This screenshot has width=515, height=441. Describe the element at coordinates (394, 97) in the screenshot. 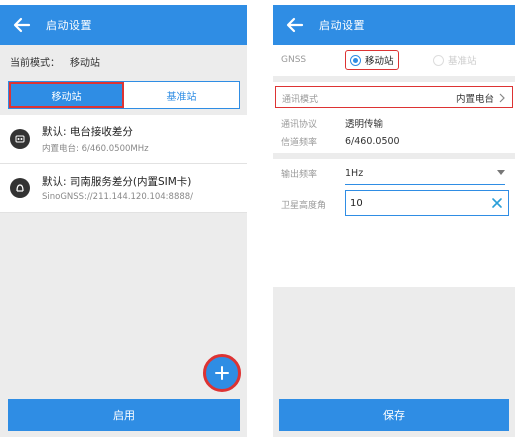

I see `comm-mode-row: 通讯模式 内置电台` at that location.